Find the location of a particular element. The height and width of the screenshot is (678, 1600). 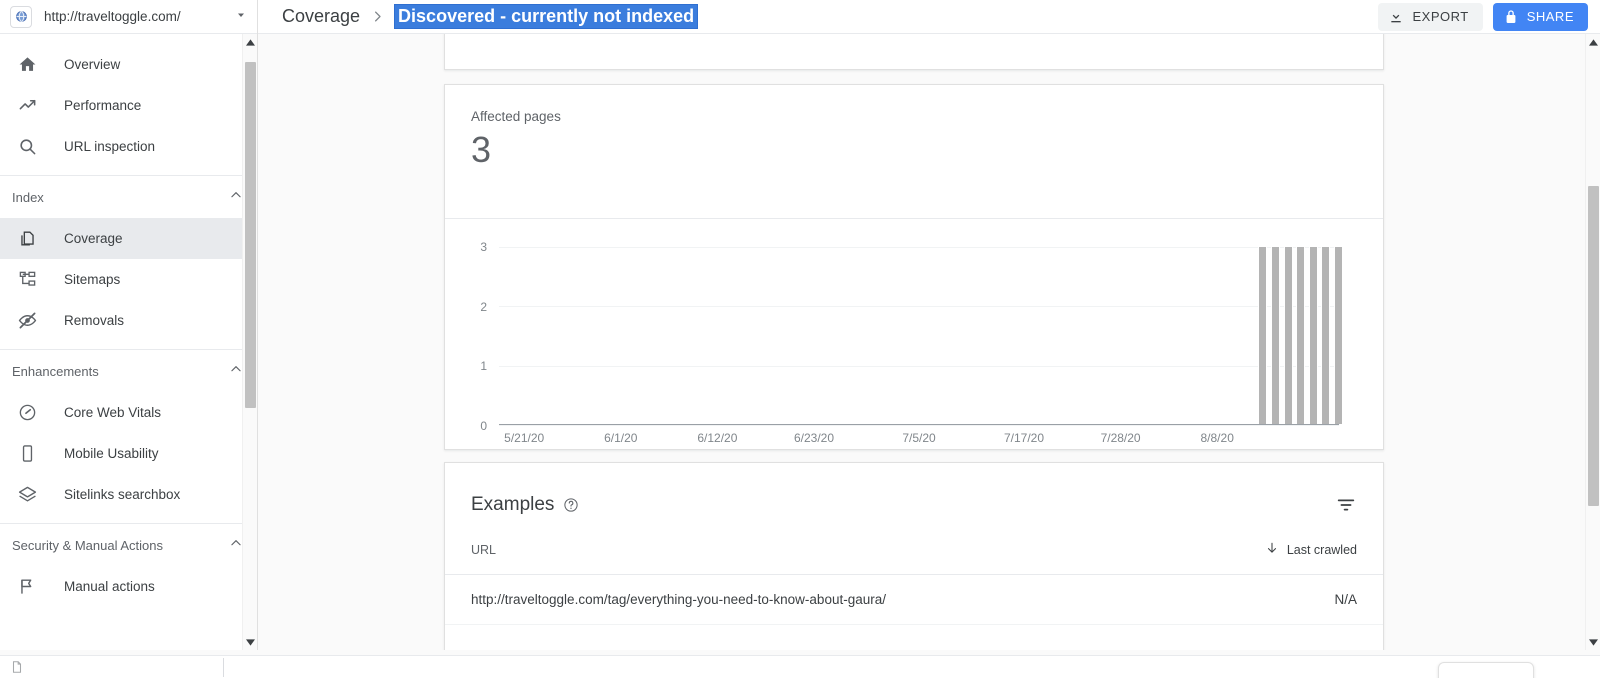

page-scrollbar is located at coordinates (1592, 342).